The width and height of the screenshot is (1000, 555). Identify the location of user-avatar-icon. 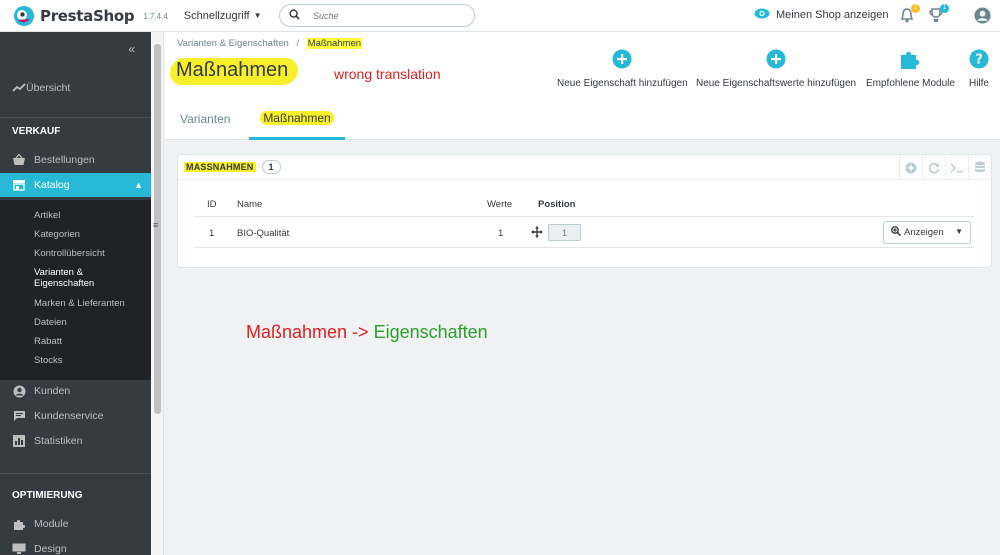
(982, 17).